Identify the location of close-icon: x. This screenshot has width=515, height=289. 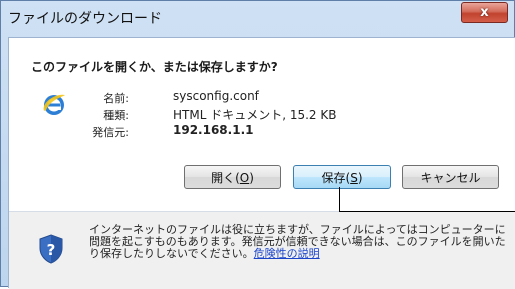
(484, 12).